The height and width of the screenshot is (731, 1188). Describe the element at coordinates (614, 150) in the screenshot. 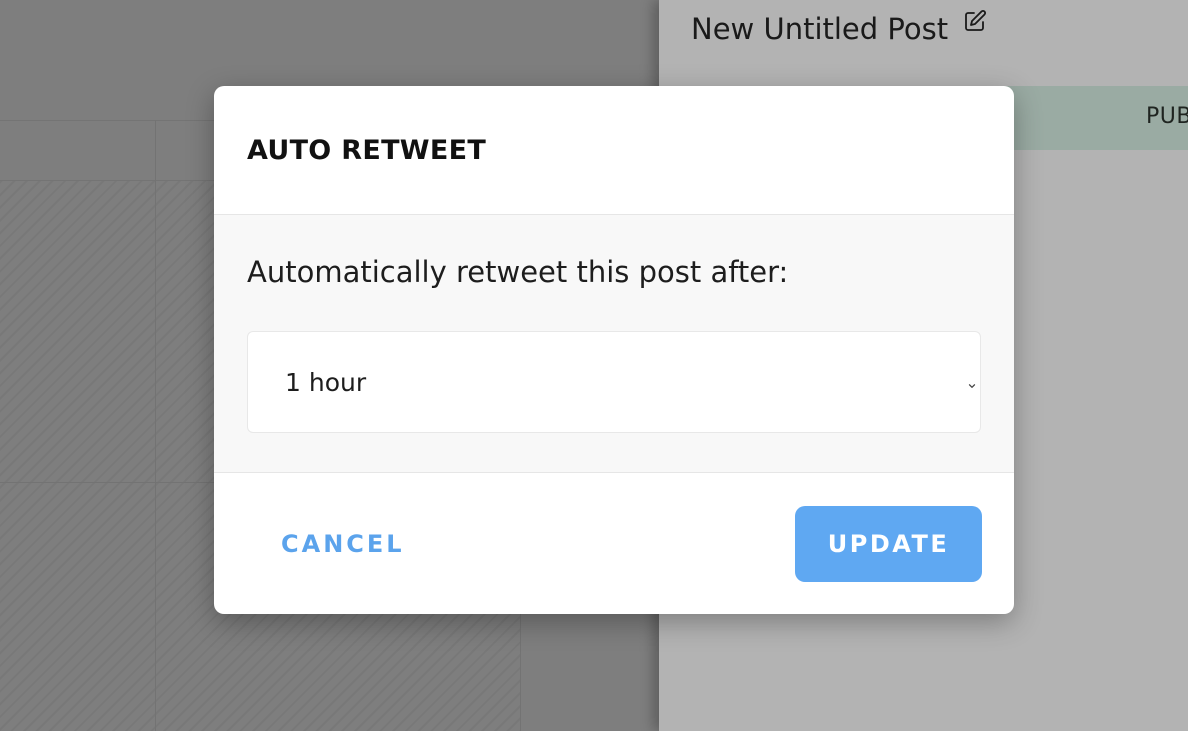

I see `dialog-header: AUTO RETWEET` at that location.